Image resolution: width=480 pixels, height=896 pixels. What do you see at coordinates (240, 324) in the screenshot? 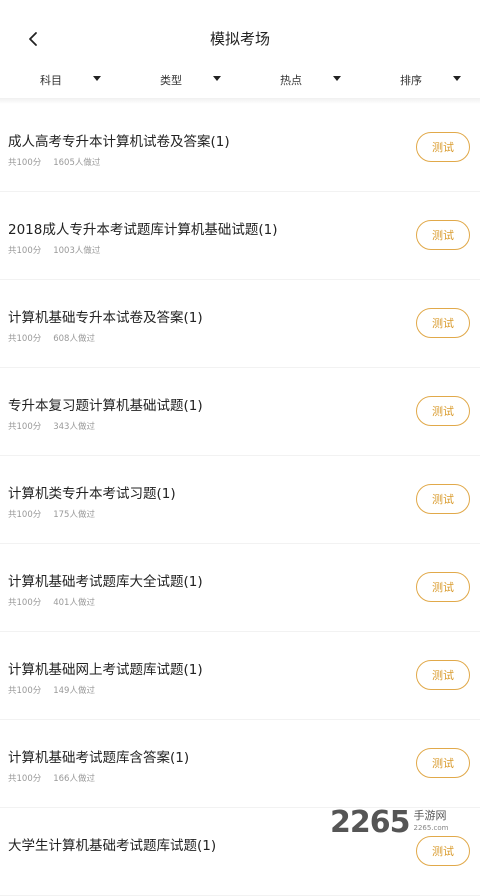
I see `list-item: 计算机基础专升本试卷及答案(1) 共100分 608人做过 测试` at bounding box center [240, 324].